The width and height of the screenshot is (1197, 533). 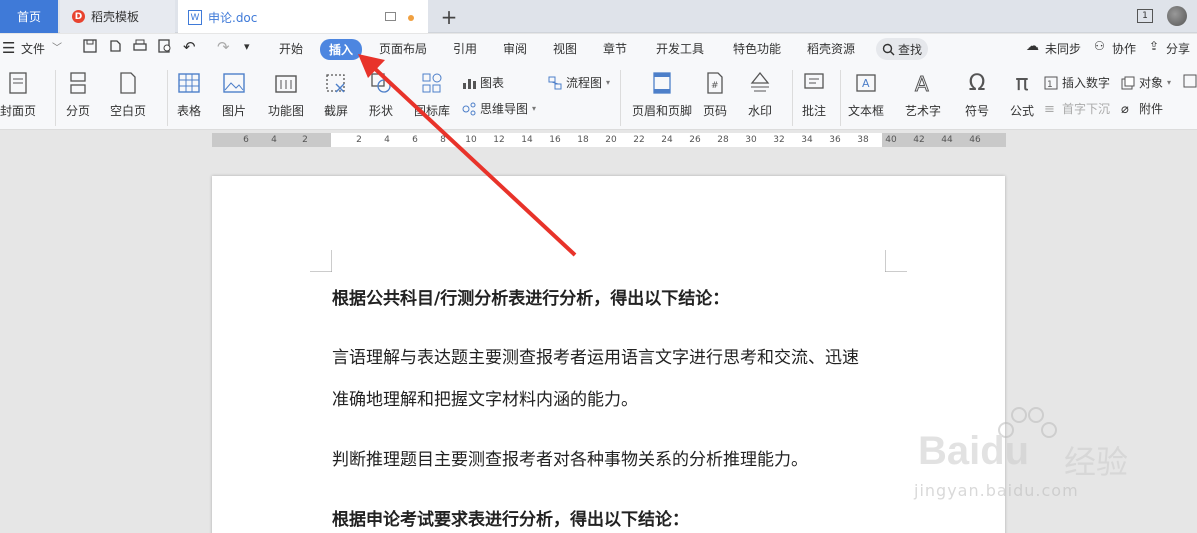 What do you see at coordinates (974, 451) in the screenshot?
I see `watermark-brand: Baidu` at bounding box center [974, 451].